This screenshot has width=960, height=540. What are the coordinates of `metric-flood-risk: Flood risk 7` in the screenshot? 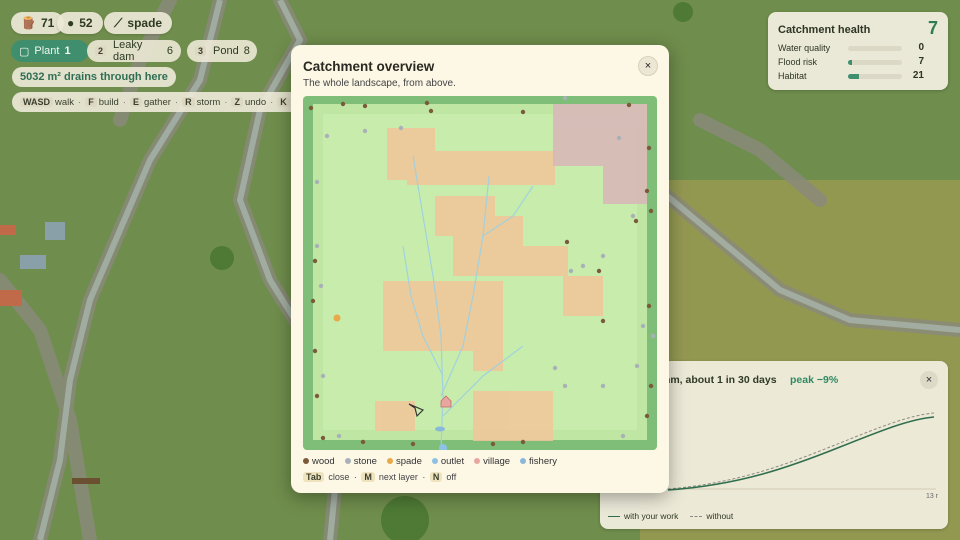 It's located at (858, 62).